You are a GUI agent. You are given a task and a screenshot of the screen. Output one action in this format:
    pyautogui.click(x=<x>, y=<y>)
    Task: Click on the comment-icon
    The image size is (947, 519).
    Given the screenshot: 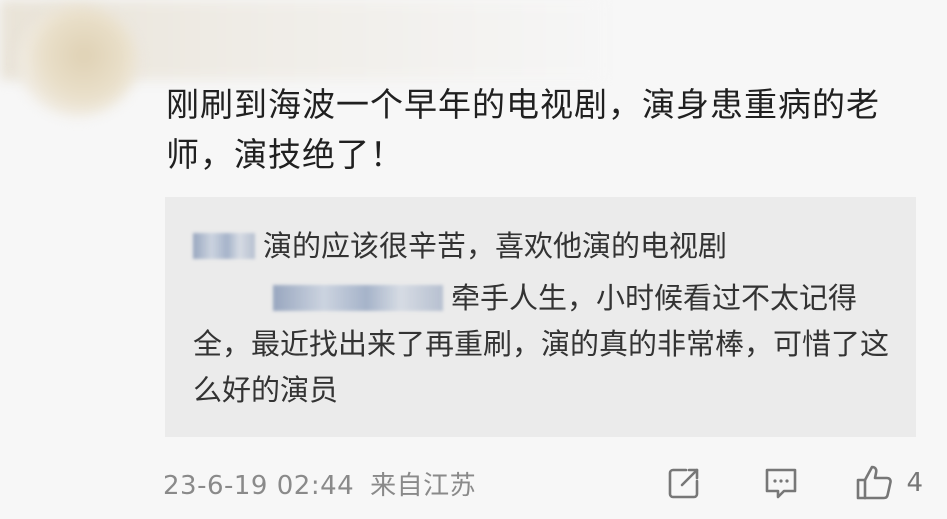 What is the action you would take?
    pyautogui.click(x=781, y=483)
    